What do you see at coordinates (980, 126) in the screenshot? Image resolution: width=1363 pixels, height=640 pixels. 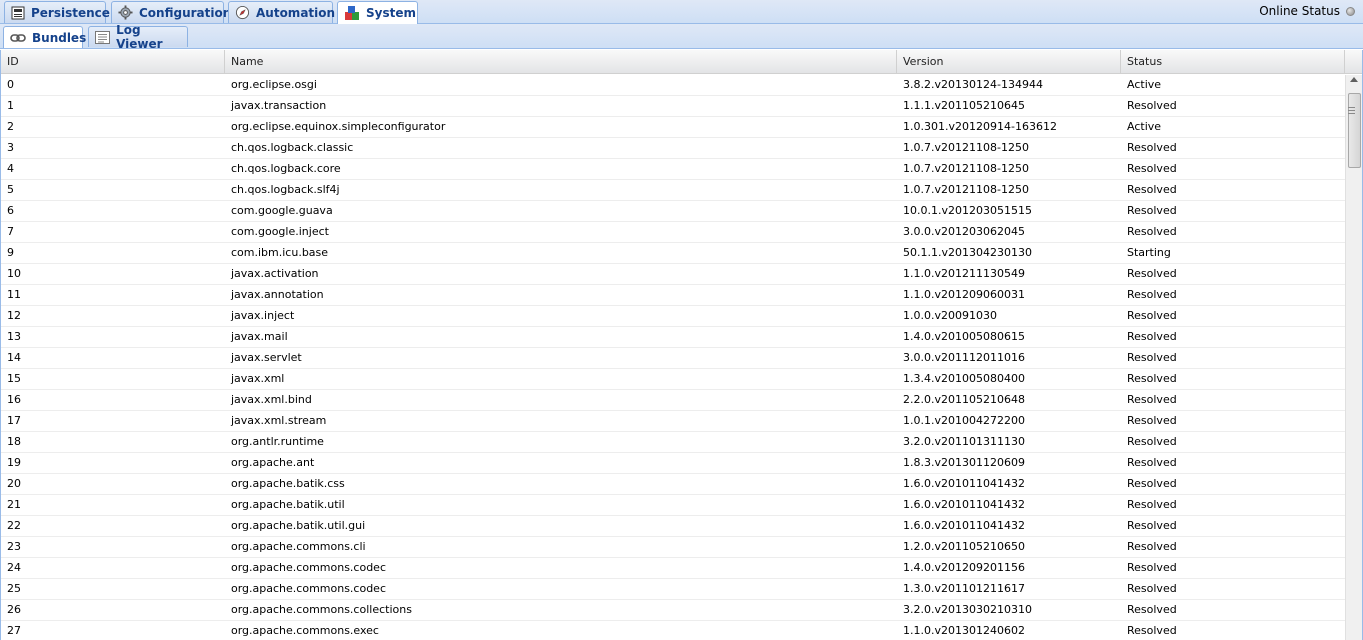 I see `cell-version: 1.0.301.v20120914-163612` at bounding box center [980, 126].